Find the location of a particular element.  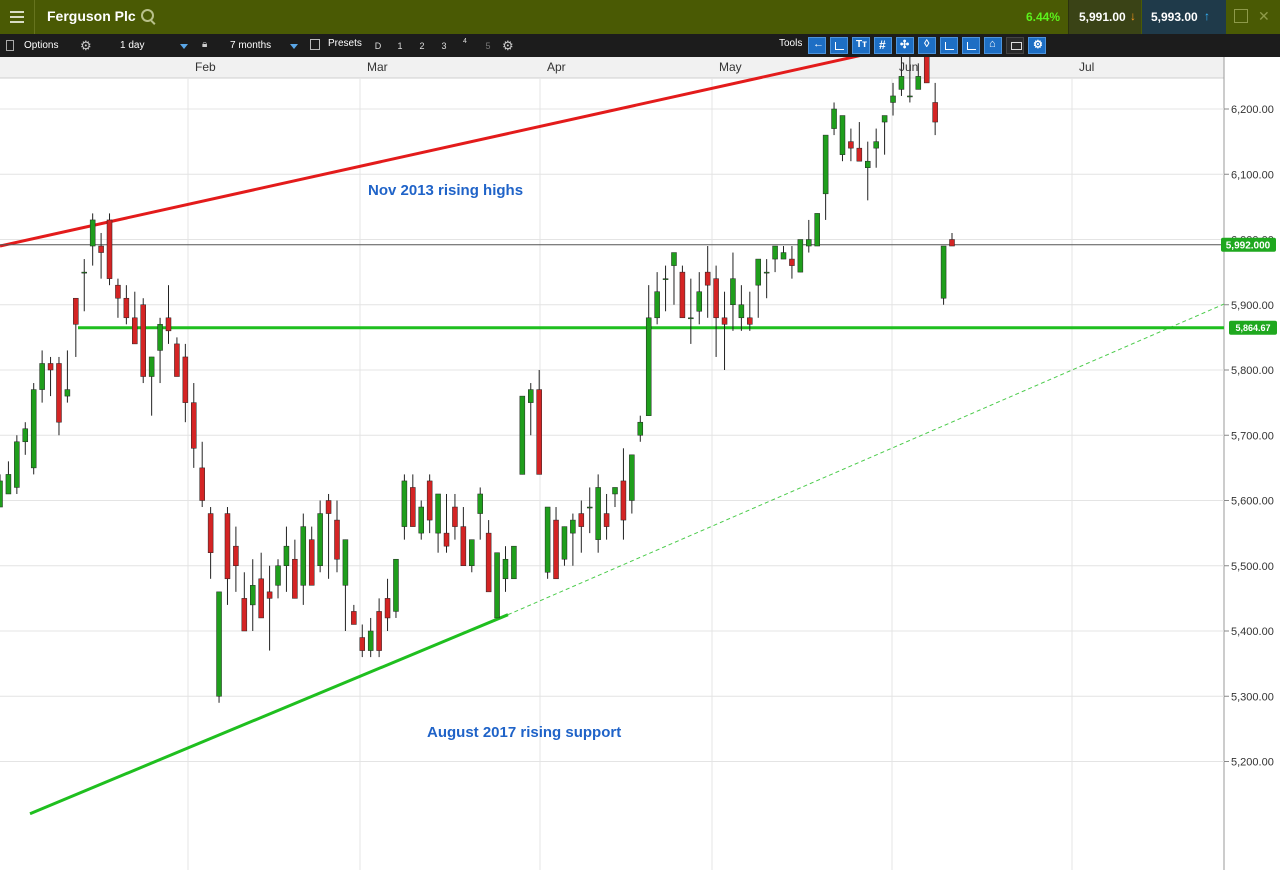

tools-label: Tools is located at coordinates (791, 43).